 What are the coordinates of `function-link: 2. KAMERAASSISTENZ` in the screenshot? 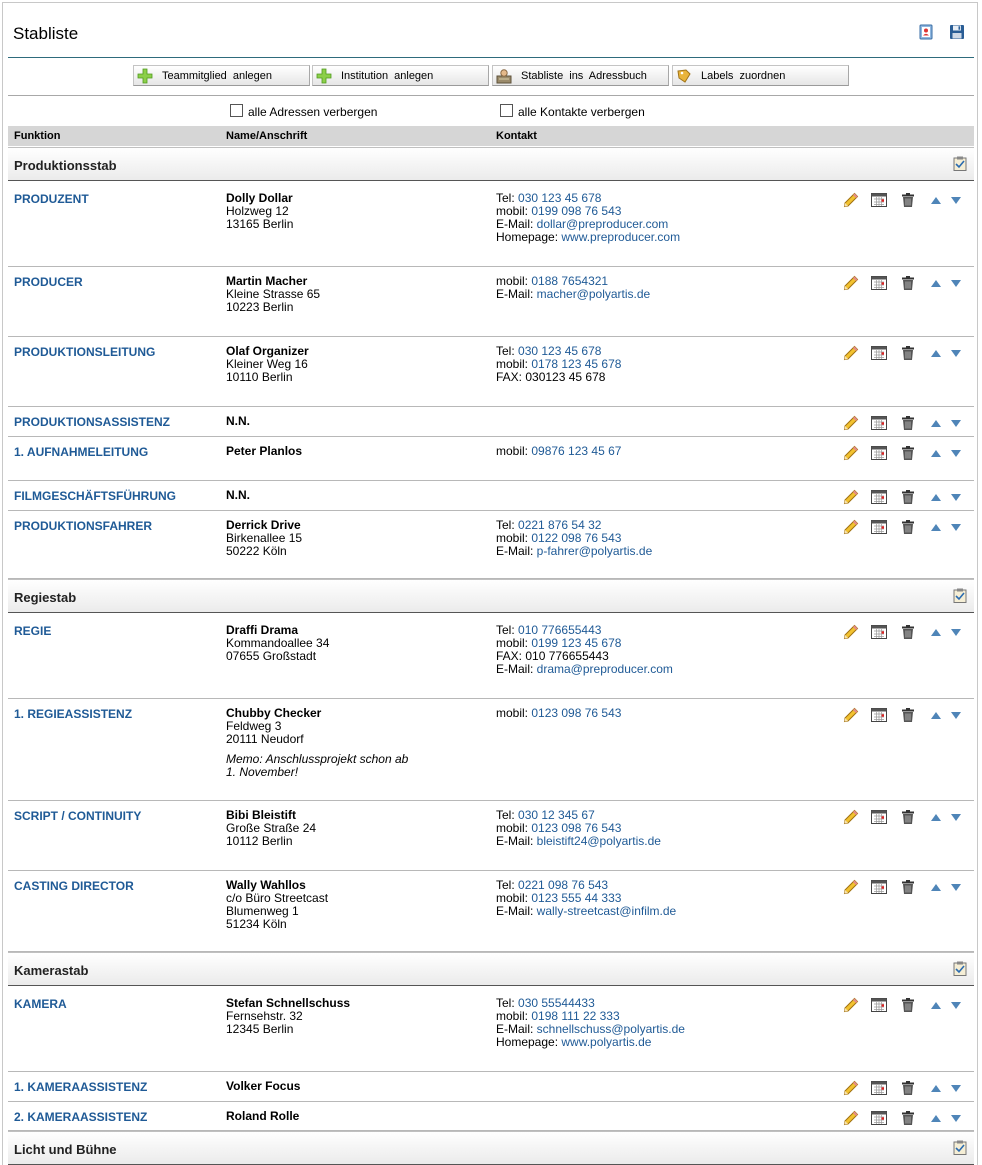 It's located at (80, 1117).